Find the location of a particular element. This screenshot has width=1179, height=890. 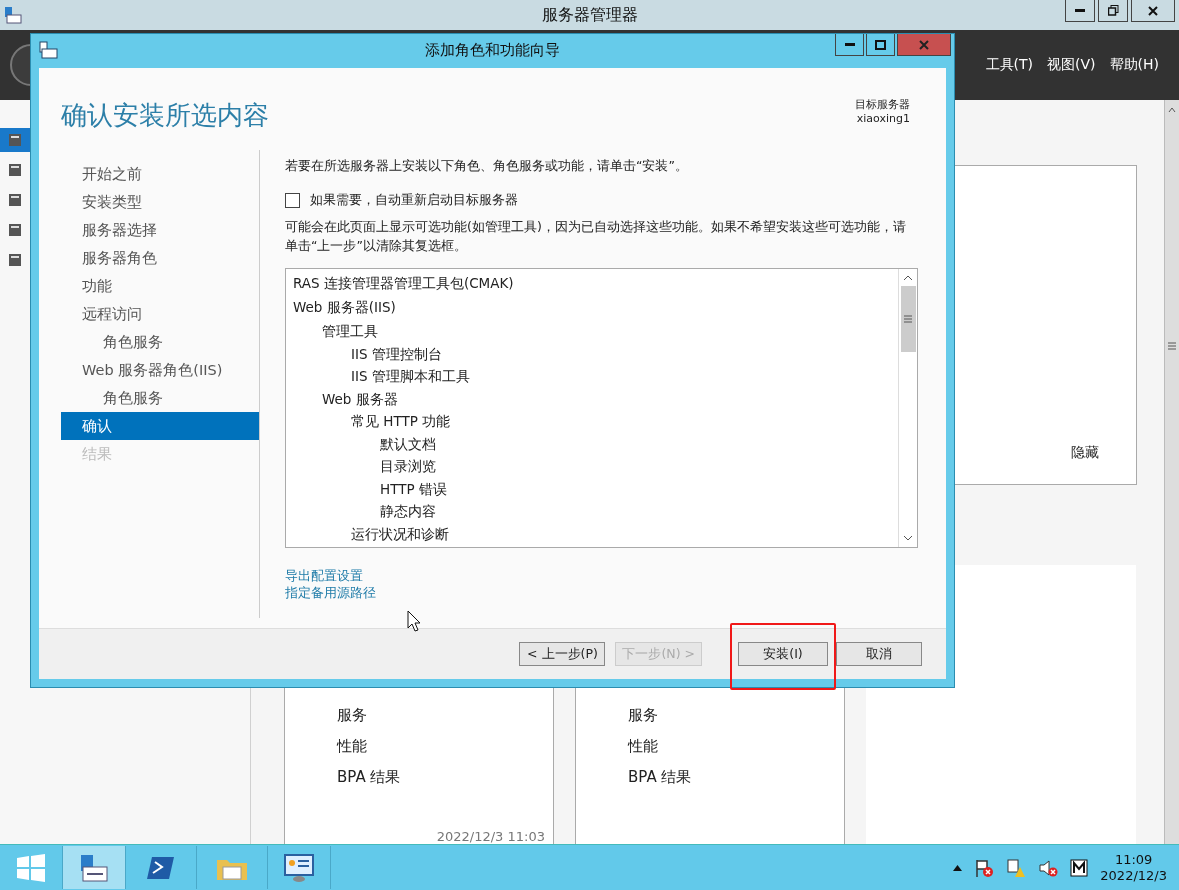

scroll-down-icon is located at coordinates (908, 538).